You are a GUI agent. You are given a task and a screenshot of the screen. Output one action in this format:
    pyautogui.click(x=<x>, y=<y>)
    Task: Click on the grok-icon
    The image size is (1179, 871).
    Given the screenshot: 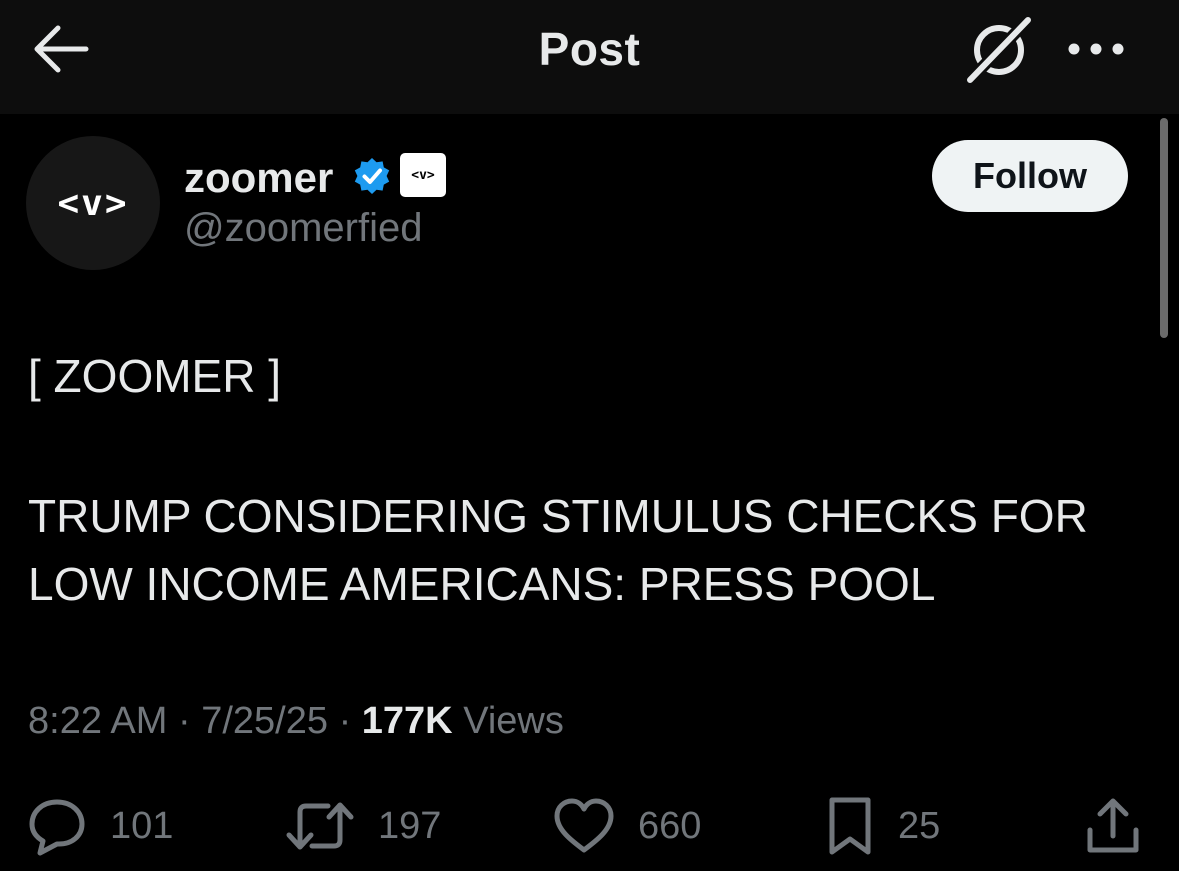 What is the action you would take?
    pyautogui.click(x=999, y=50)
    